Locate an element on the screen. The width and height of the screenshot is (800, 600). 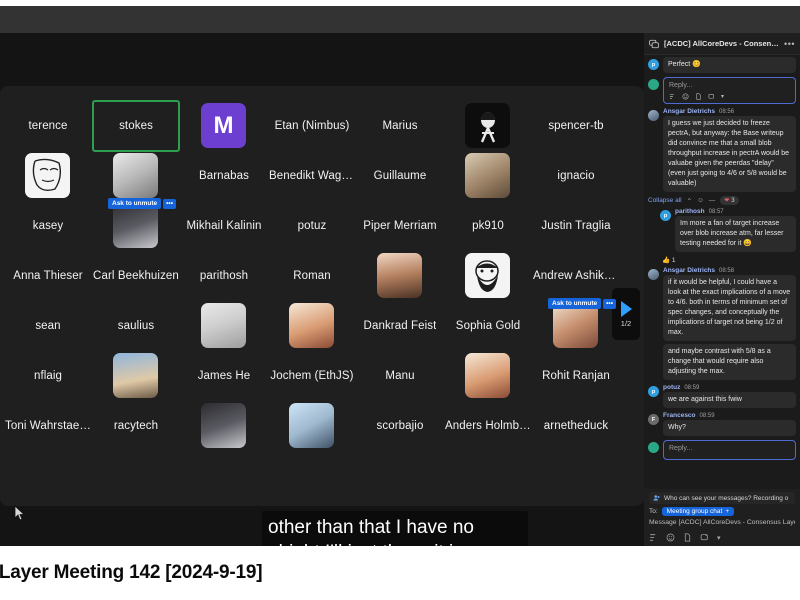
participant-name: Piper Merriam is located at coordinates (400, 226).